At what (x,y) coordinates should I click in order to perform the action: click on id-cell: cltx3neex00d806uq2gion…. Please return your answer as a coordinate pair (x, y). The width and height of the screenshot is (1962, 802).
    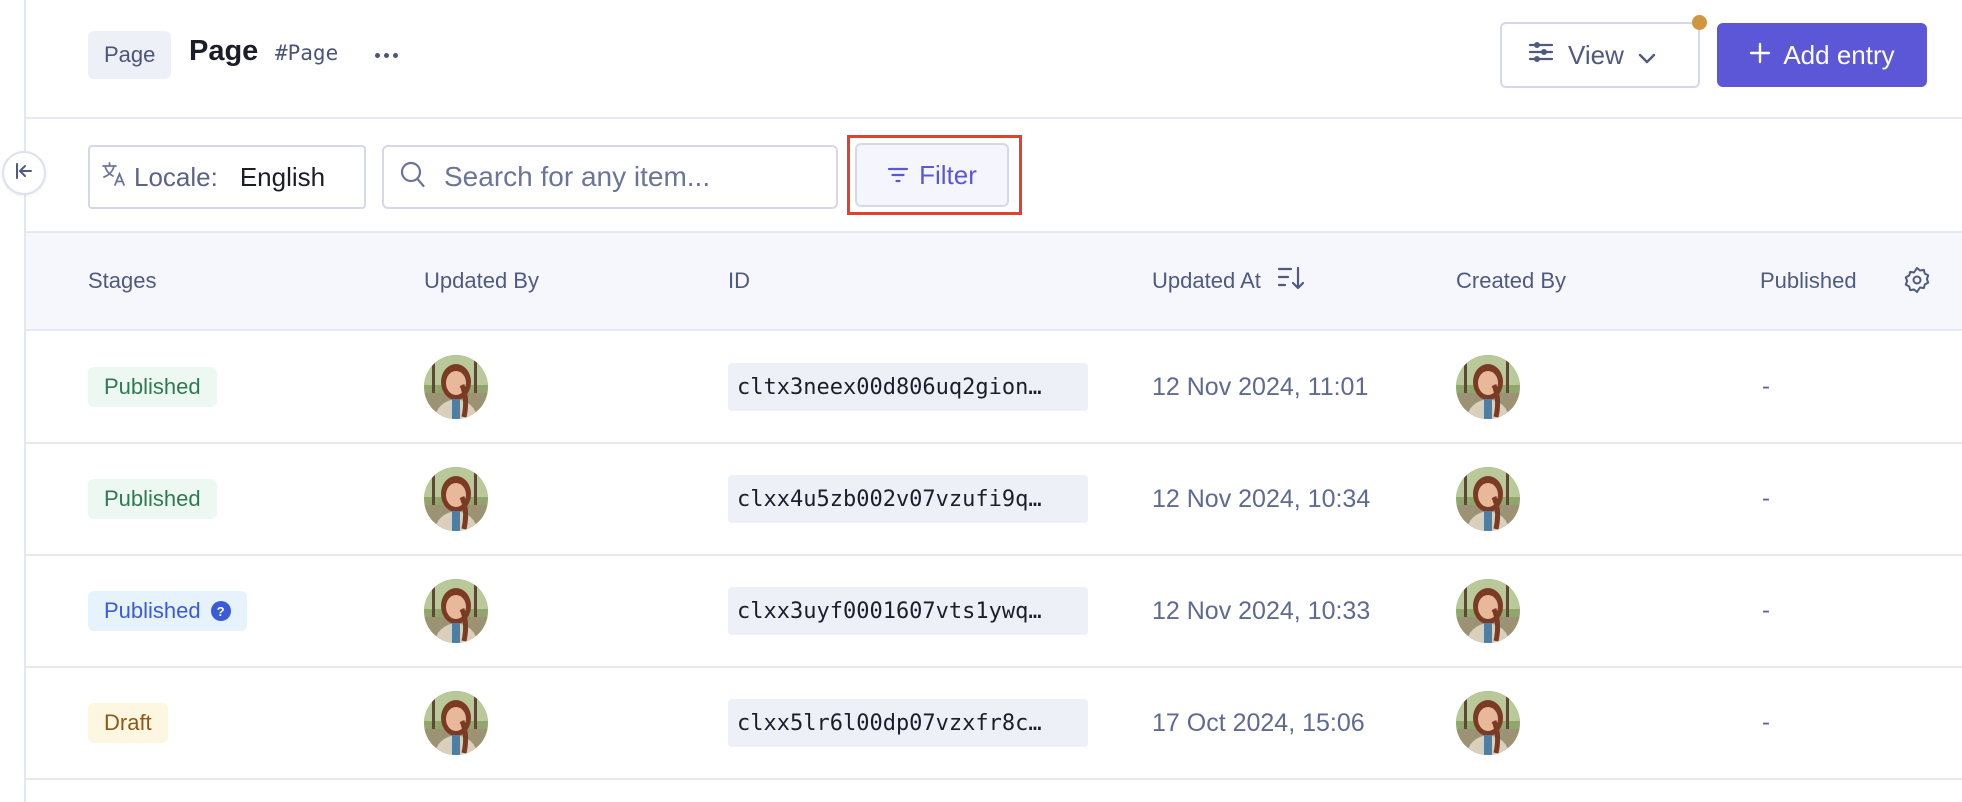
    Looking at the image, I should click on (908, 387).